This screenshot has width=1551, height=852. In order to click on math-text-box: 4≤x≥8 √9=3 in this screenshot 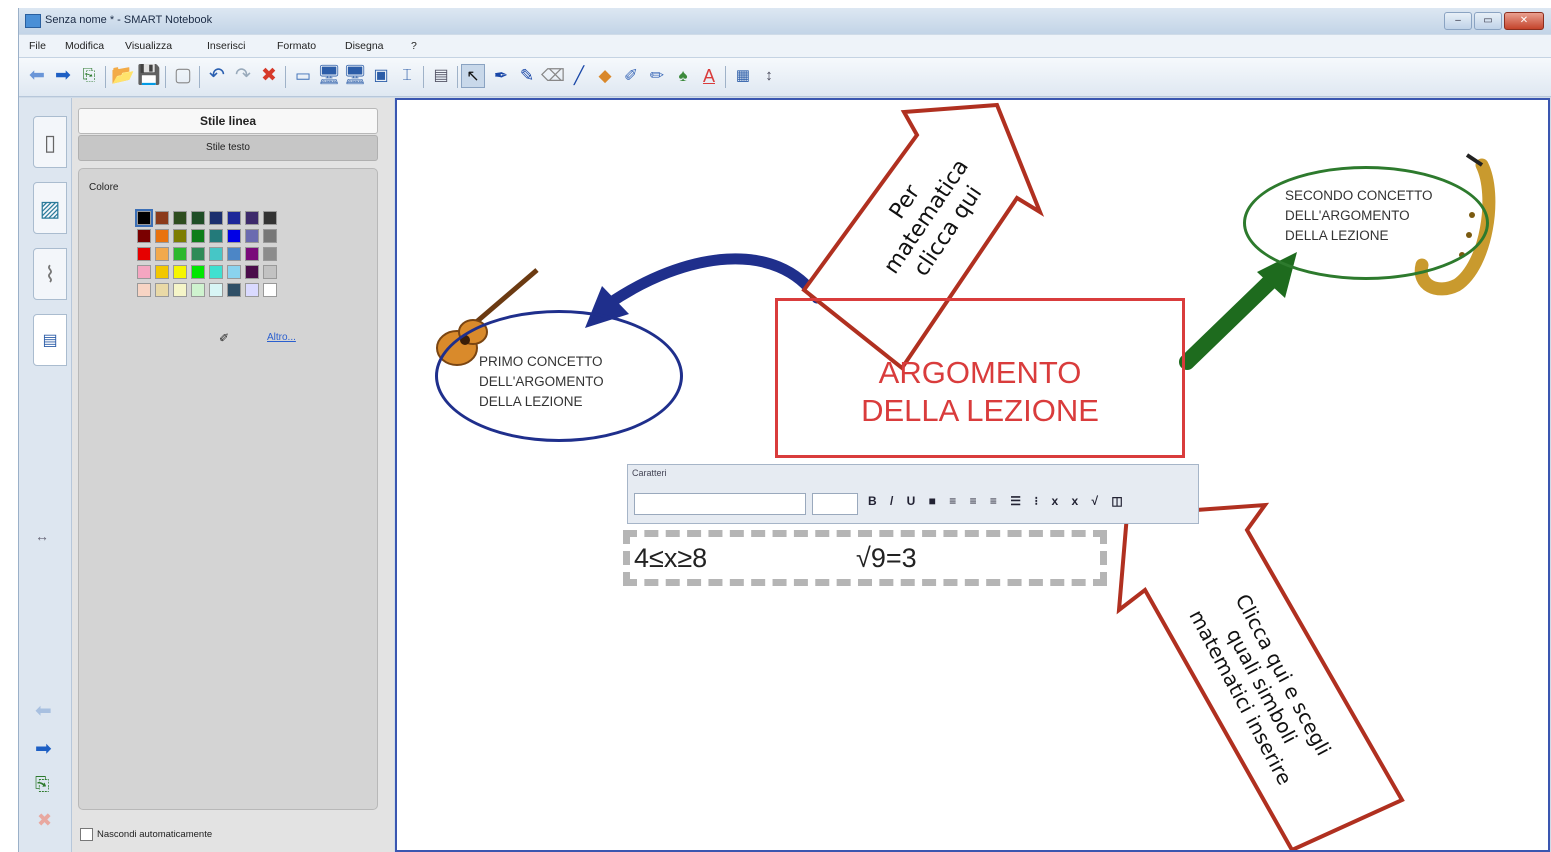, I will do `click(865, 558)`.